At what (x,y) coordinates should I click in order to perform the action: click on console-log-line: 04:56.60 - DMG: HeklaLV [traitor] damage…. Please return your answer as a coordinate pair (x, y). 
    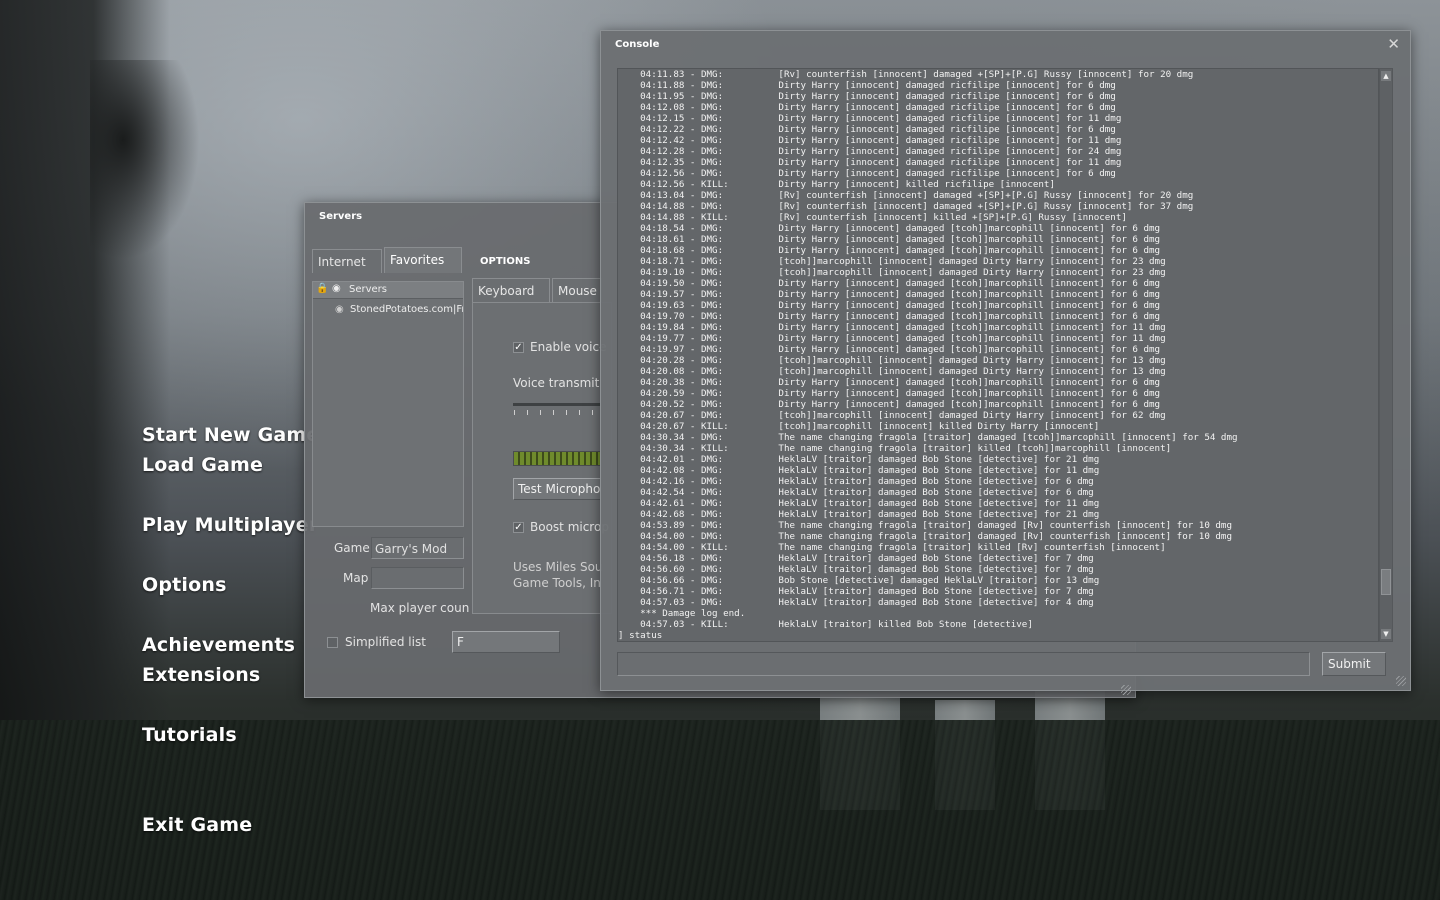
    Looking at the image, I should click on (856, 569).